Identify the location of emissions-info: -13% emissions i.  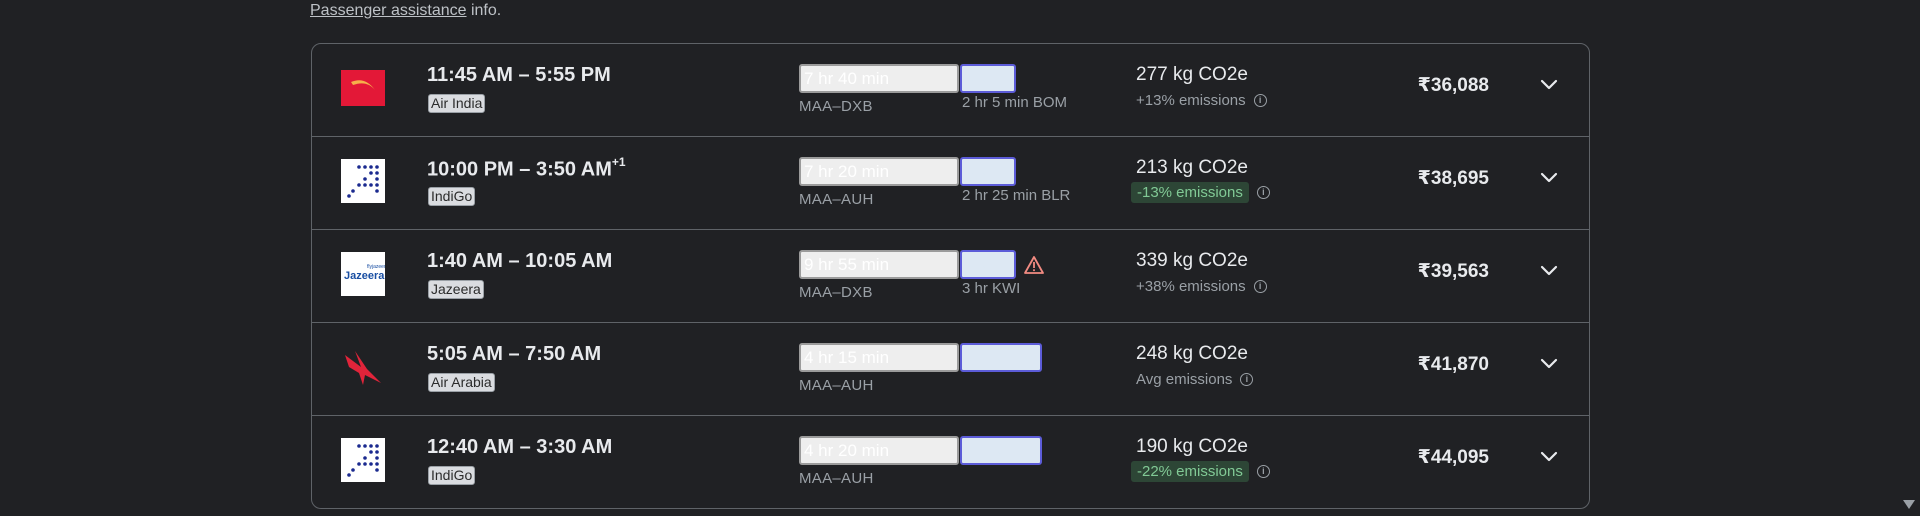
(1200, 192).